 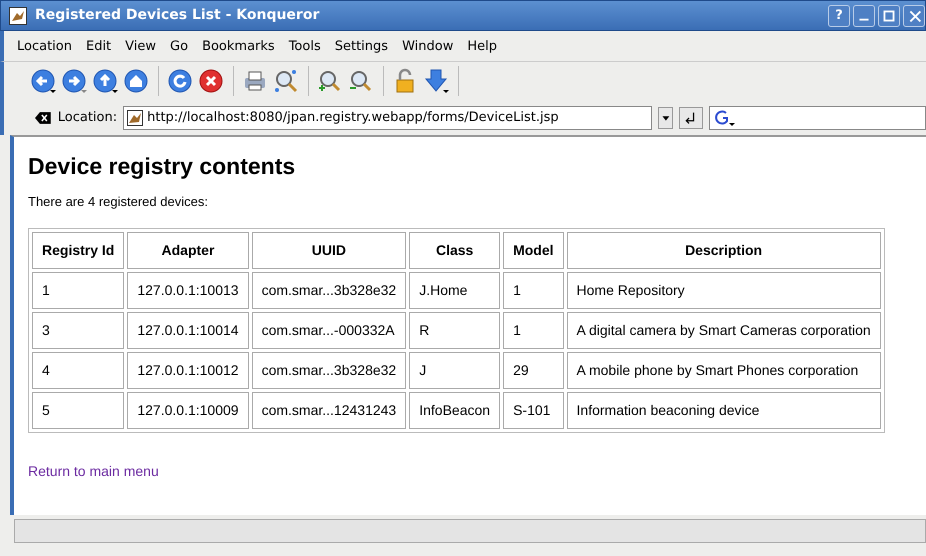 I want to click on table-cell: A digital camera by Smart Cameras corporation, so click(x=723, y=330).